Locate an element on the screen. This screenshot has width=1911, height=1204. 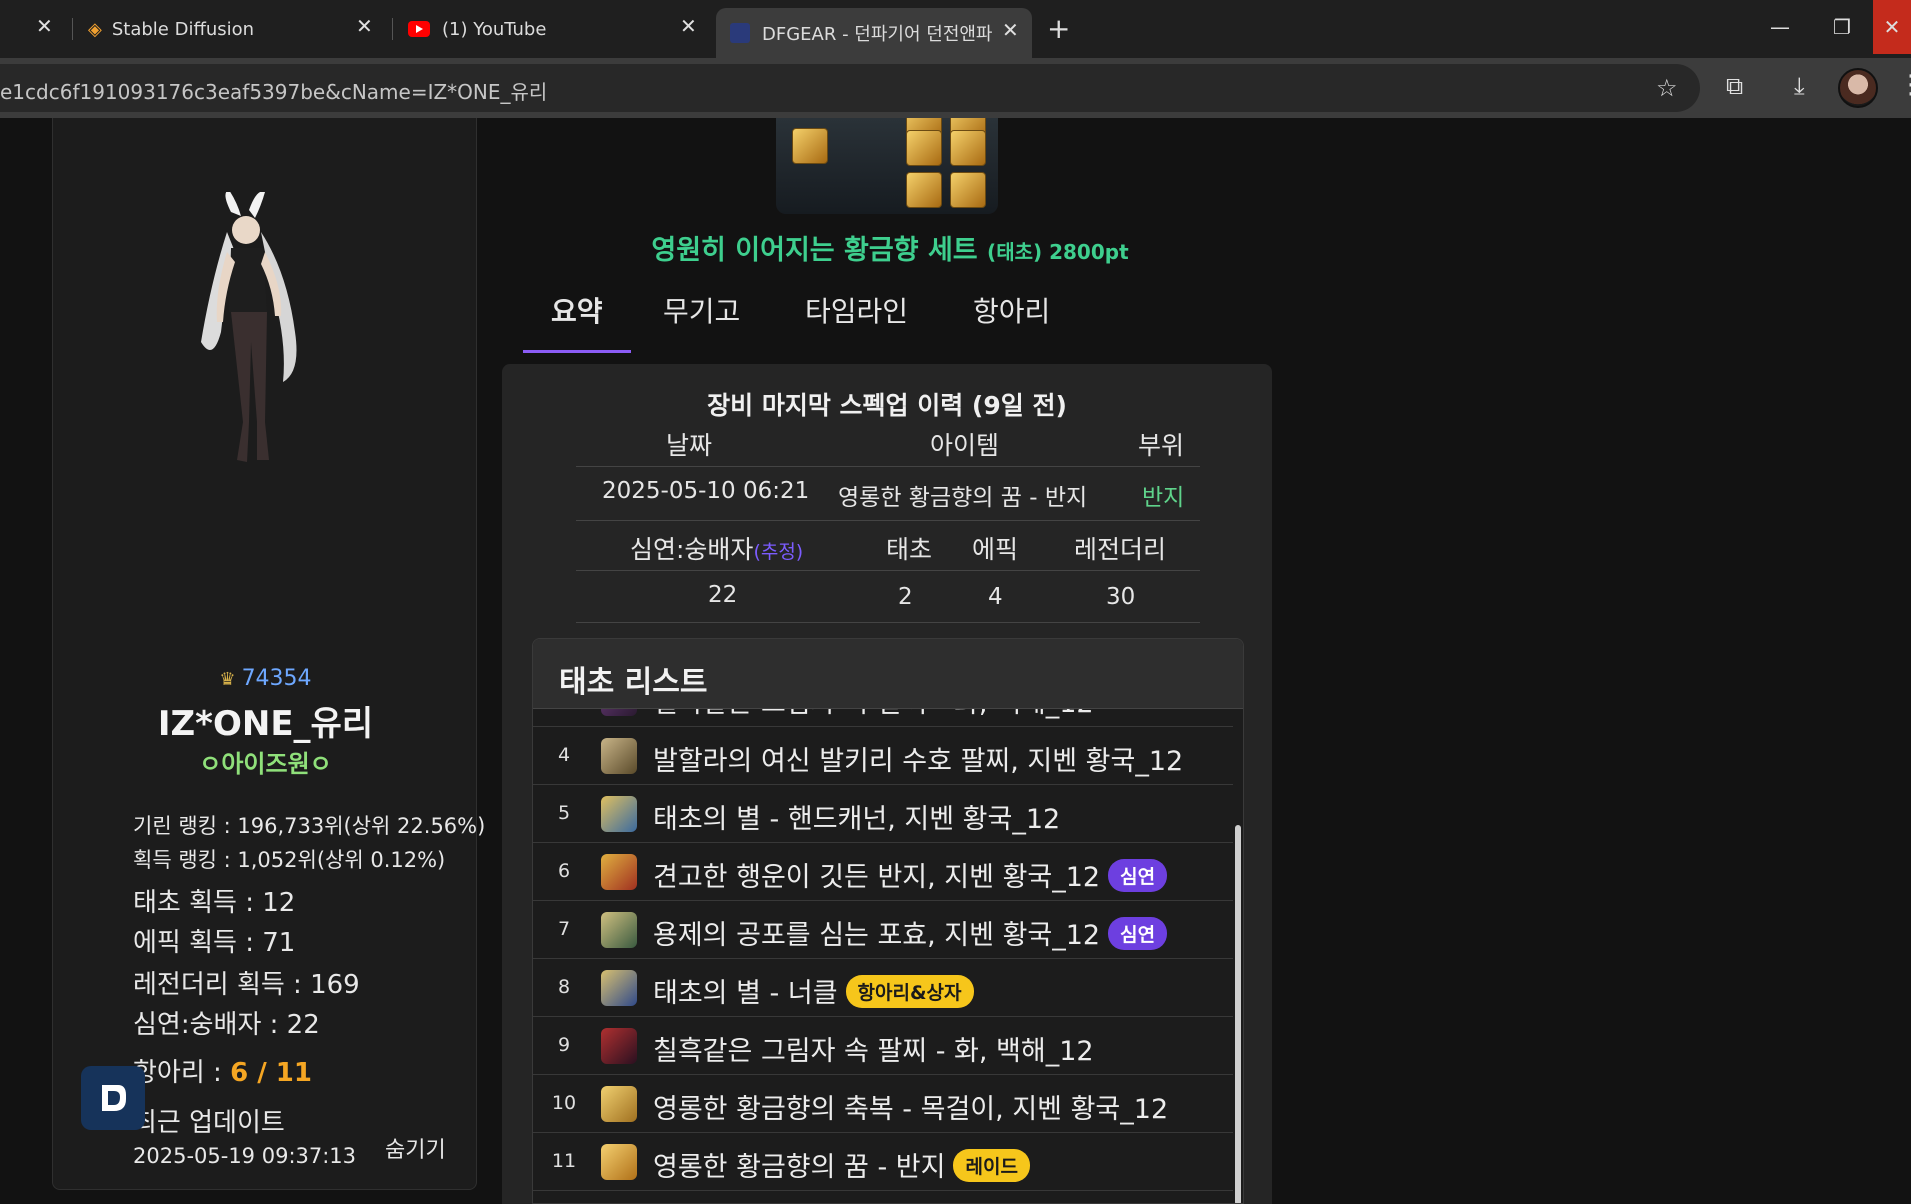
spec-date: 2025-05-10 06:21 is located at coordinates (706, 491).